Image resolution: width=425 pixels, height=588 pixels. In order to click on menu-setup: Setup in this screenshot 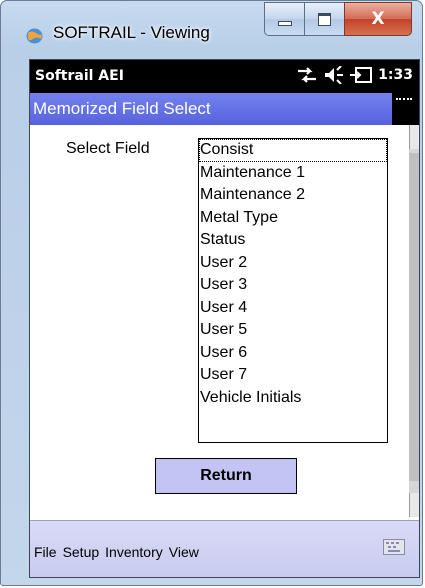, I will do `click(81, 552)`.